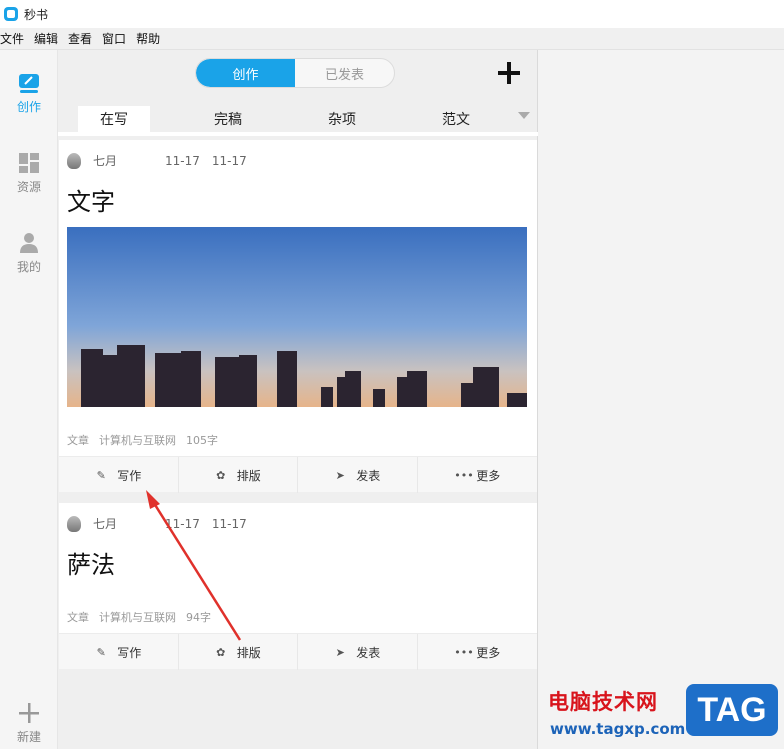 This screenshot has height=749, width=784. I want to click on watermark-url: www.tagxp.com, so click(618, 729).